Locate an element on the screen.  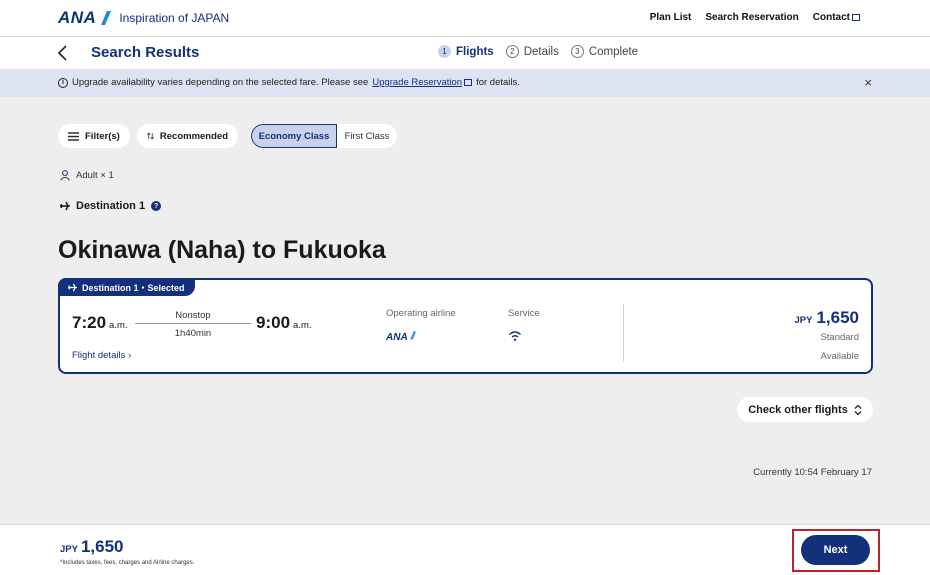
sort-arrows-icon is located at coordinates (150, 136).